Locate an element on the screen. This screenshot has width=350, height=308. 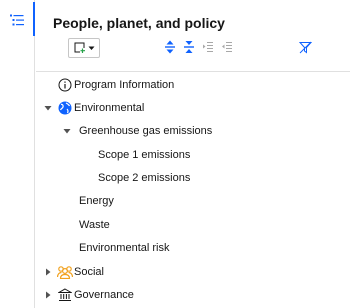
toolbar is located at coordinates (193, 48).